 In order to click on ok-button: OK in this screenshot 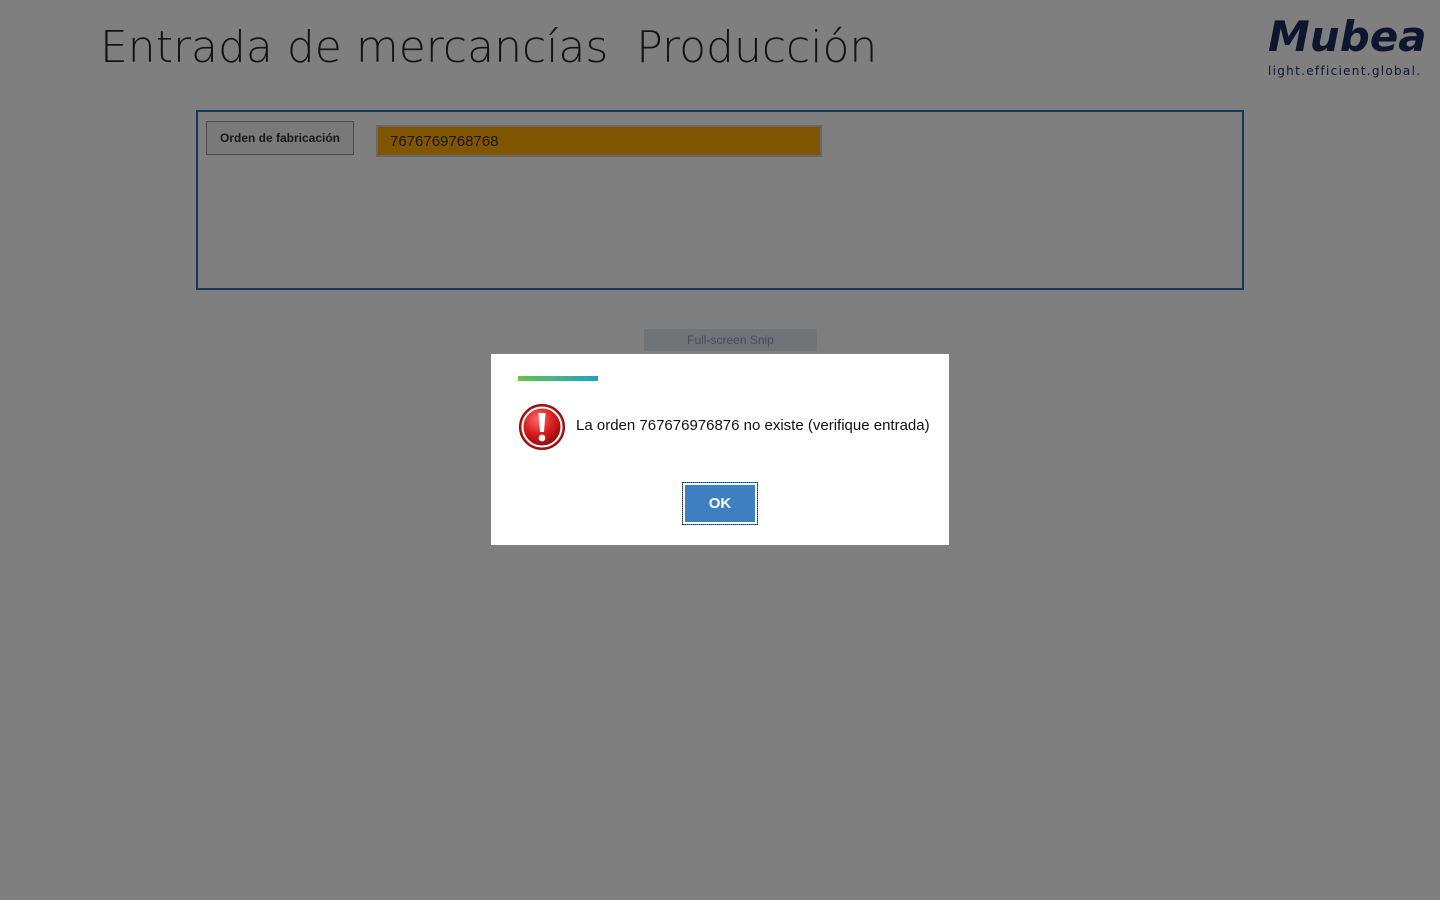, I will do `click(720, 503)`.